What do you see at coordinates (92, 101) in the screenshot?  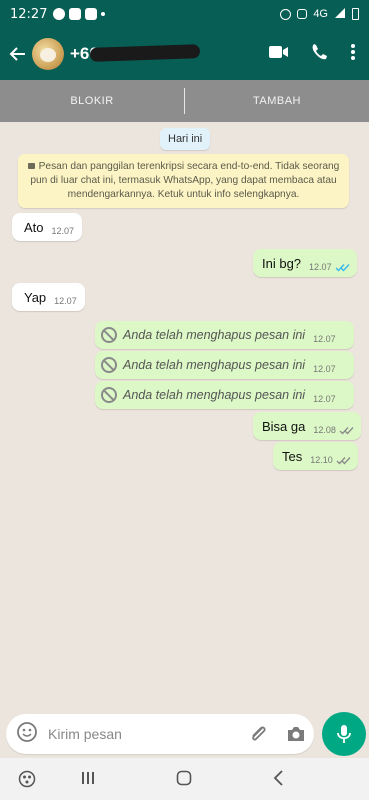 I see `block-button: BLOKIR` at bounding box center [92, 101].